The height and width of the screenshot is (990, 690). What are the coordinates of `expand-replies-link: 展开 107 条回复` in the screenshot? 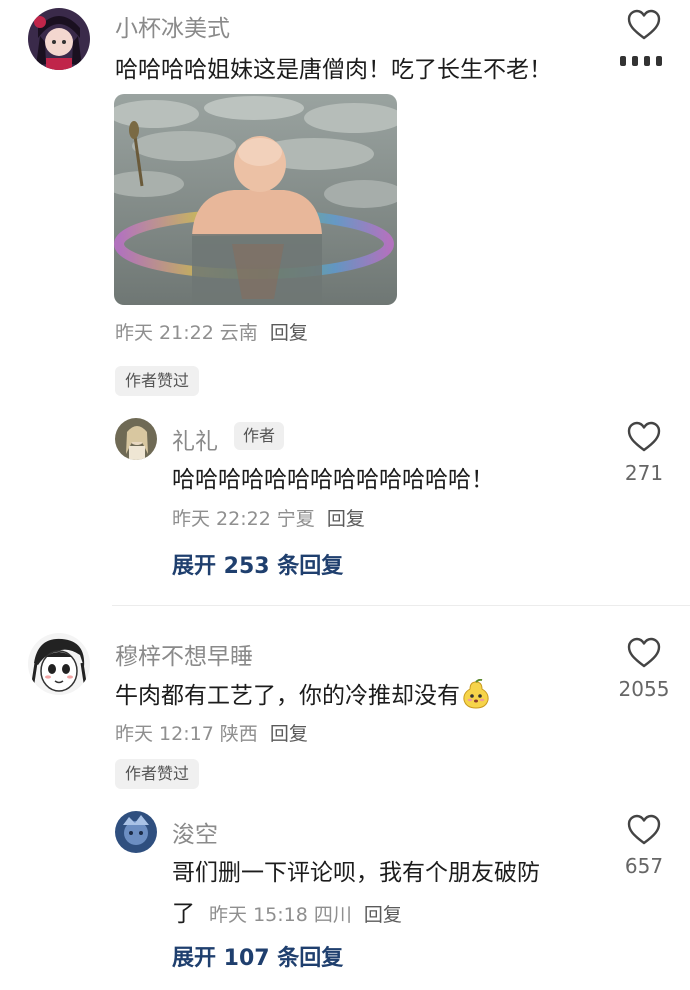 It's located at (257, 956).